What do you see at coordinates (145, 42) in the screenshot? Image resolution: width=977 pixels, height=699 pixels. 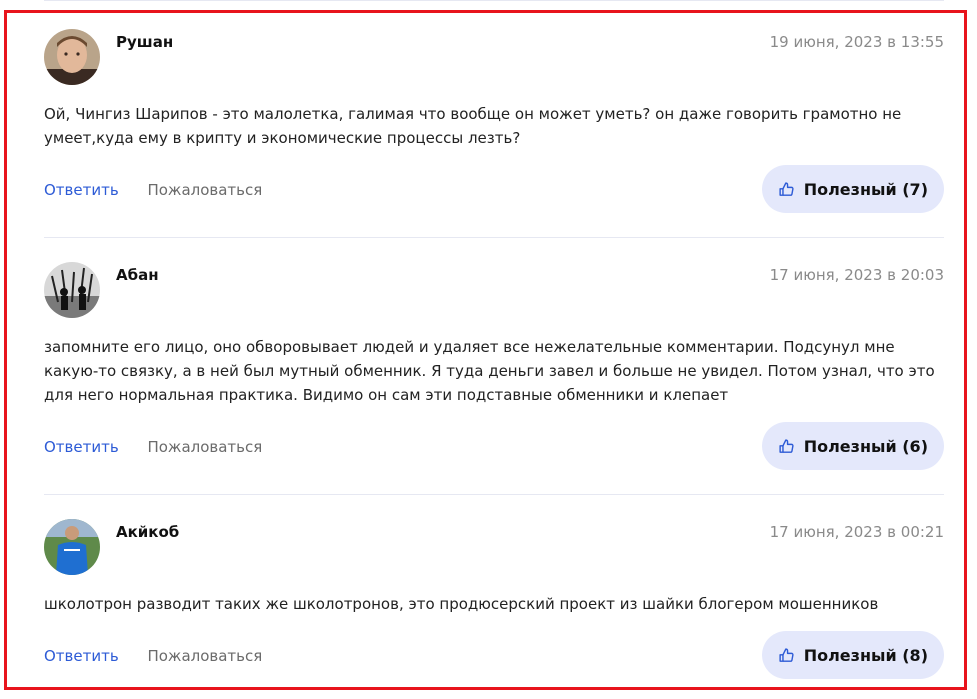 I see `comment-author: Рушан` at bounding box center [145, 42].